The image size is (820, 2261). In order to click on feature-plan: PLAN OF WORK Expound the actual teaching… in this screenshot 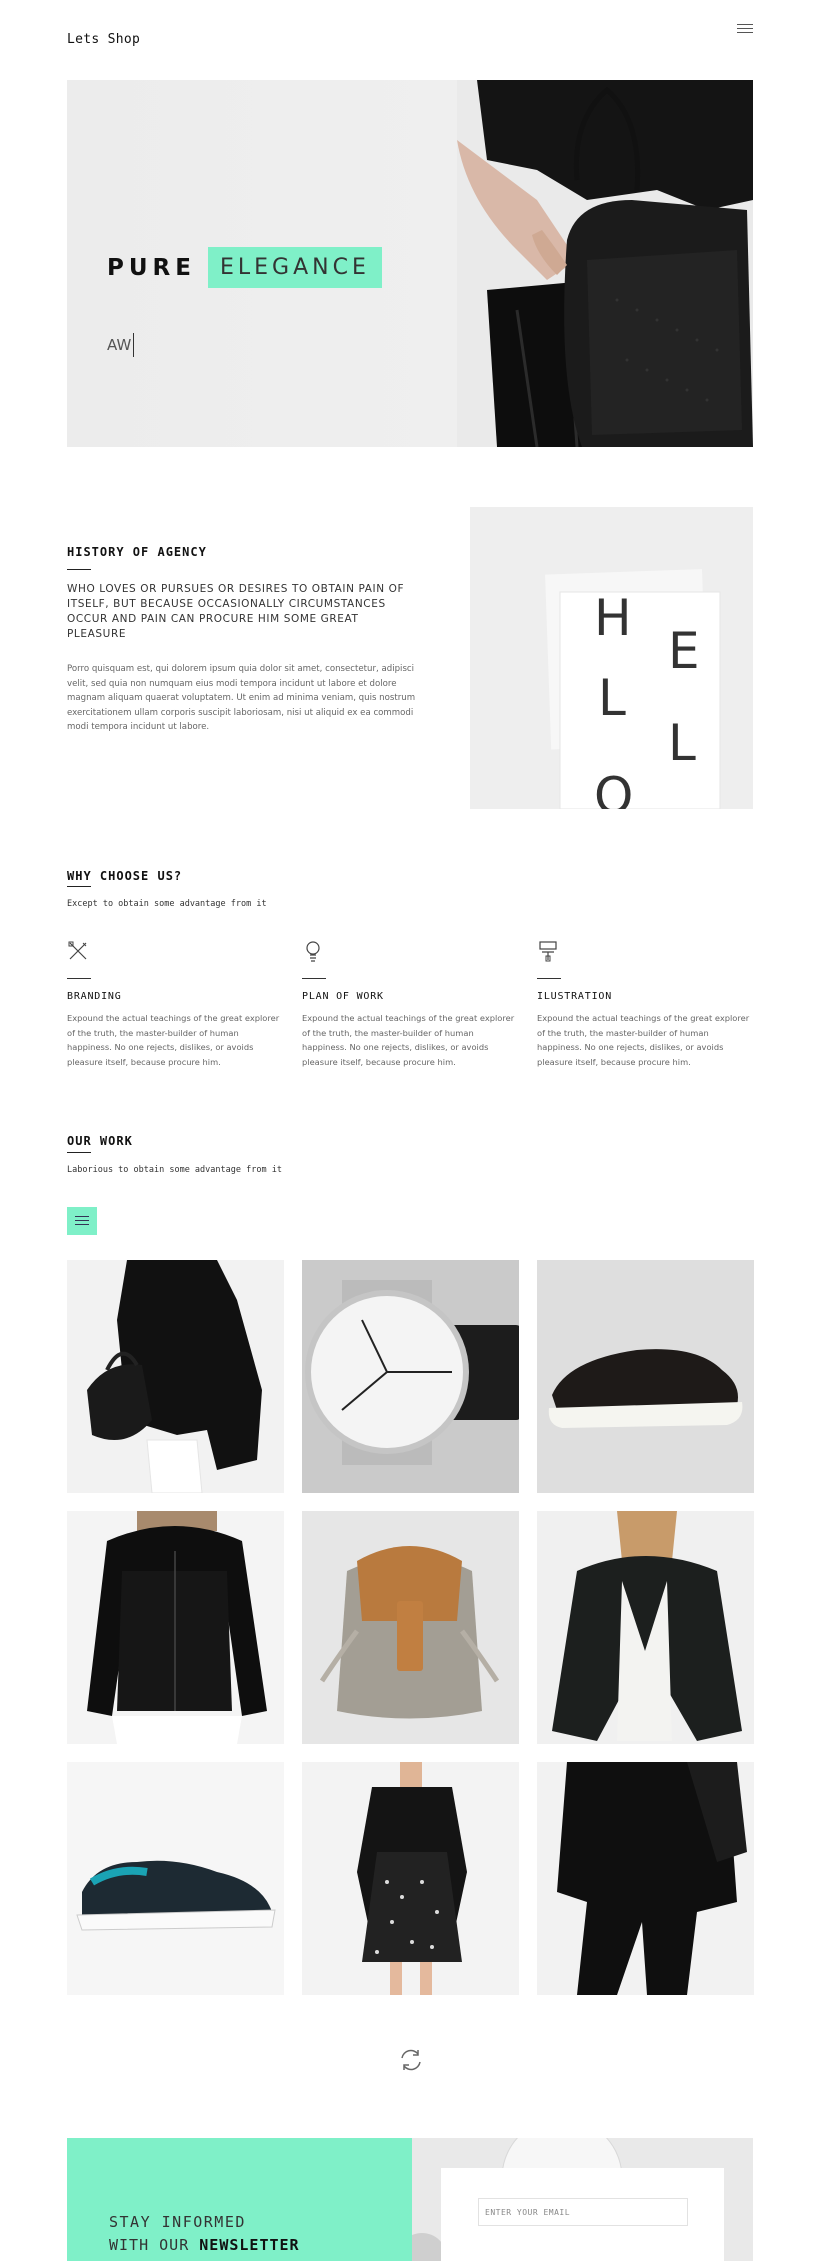, I will do `click(411, 1004)`.